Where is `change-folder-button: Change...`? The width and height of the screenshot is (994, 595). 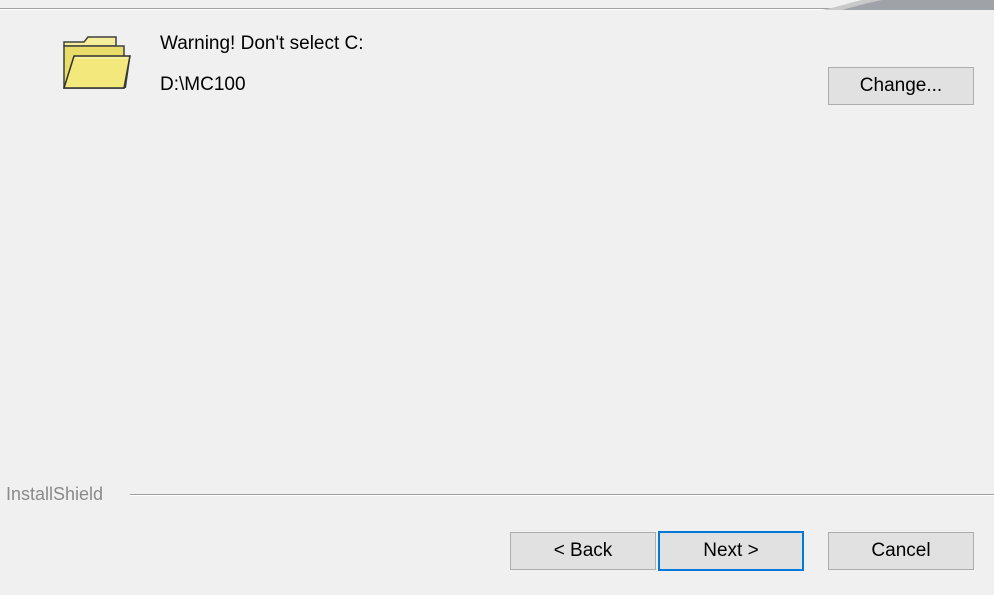 change-folder-button: Change... is located at coordinates (901, 86).